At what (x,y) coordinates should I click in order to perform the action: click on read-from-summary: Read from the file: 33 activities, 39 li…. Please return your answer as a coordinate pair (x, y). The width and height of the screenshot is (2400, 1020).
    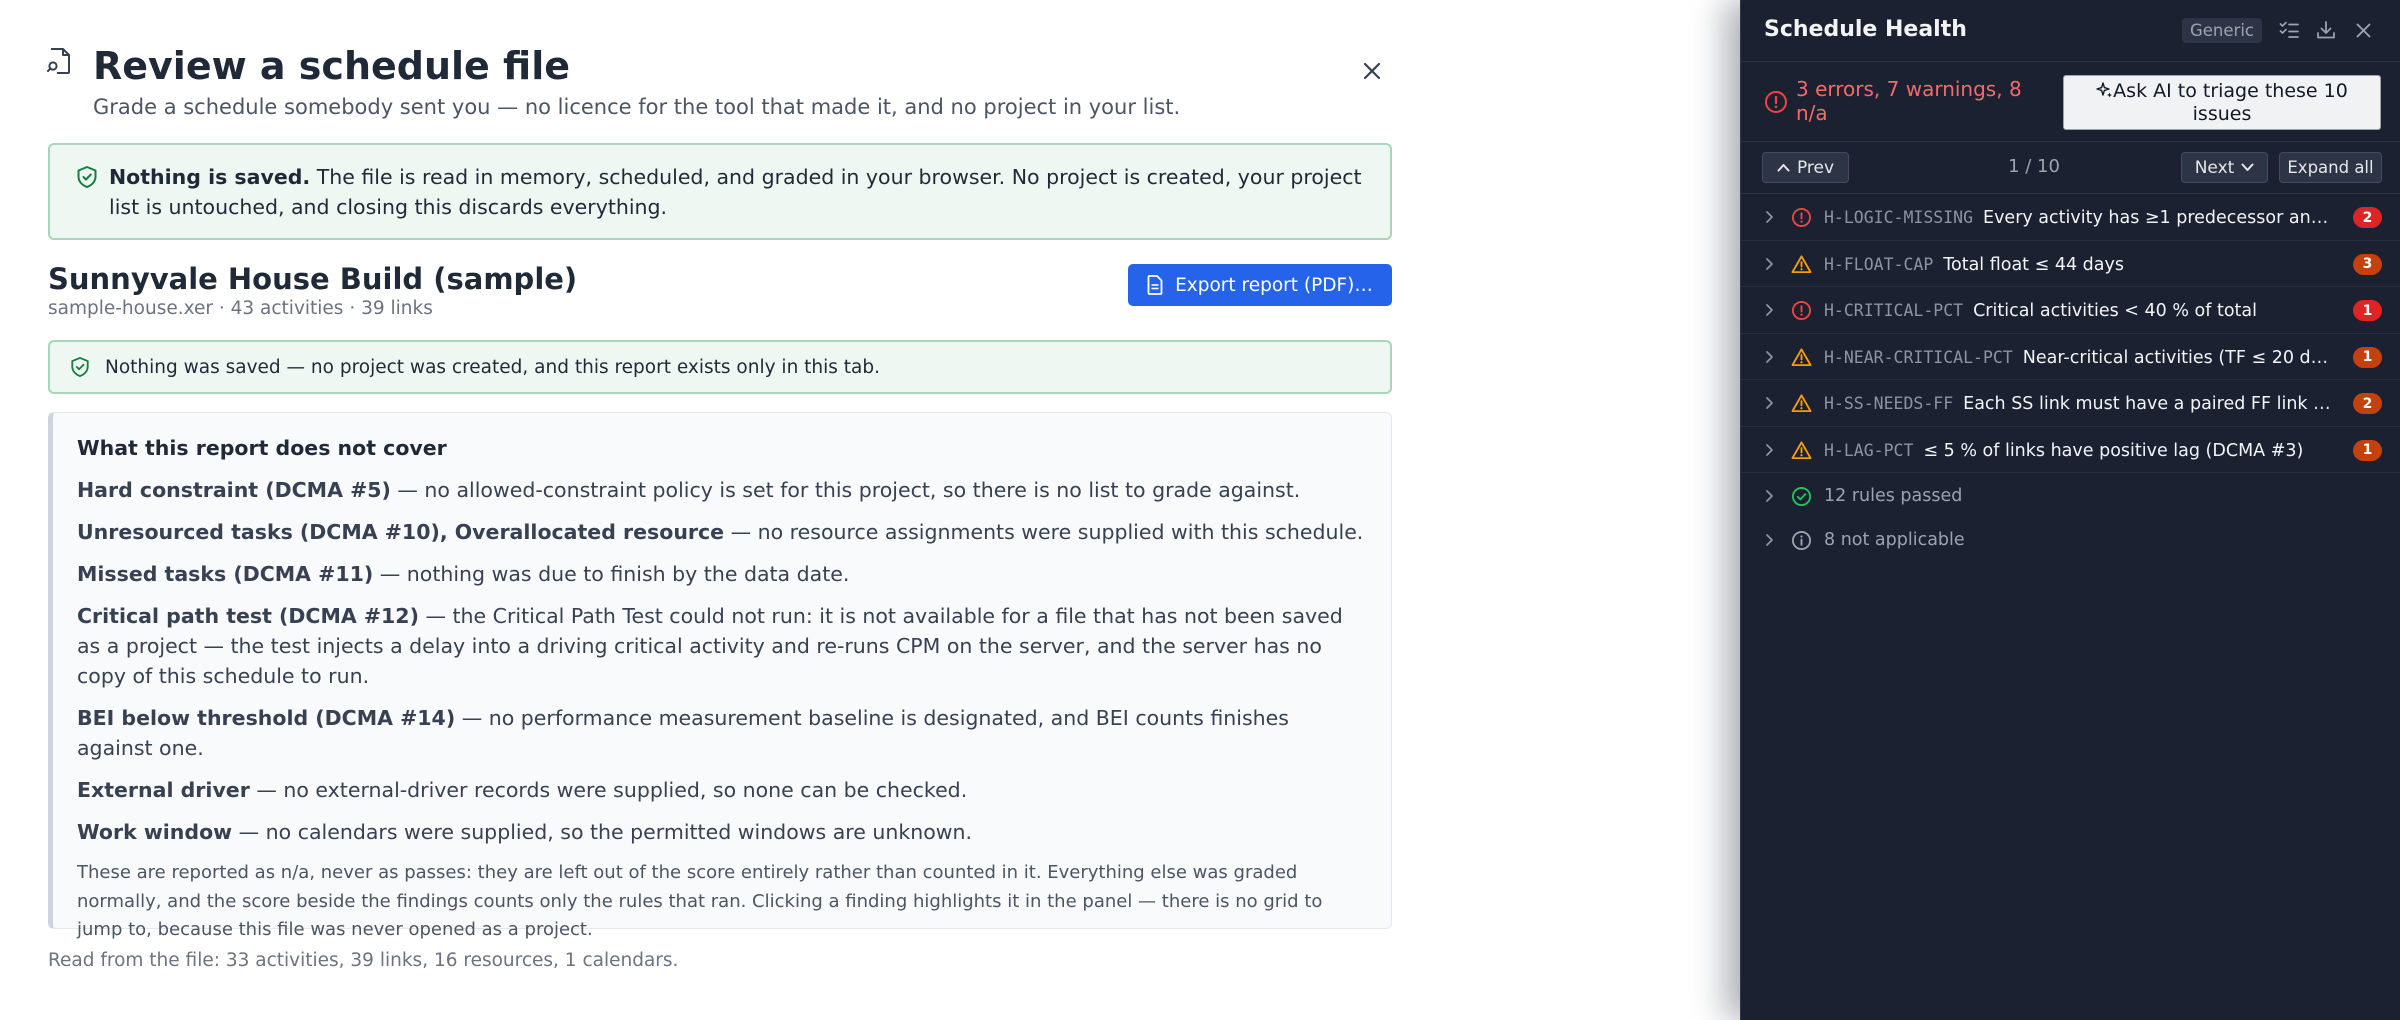
    Looking at the image, I should click on (363, 960).